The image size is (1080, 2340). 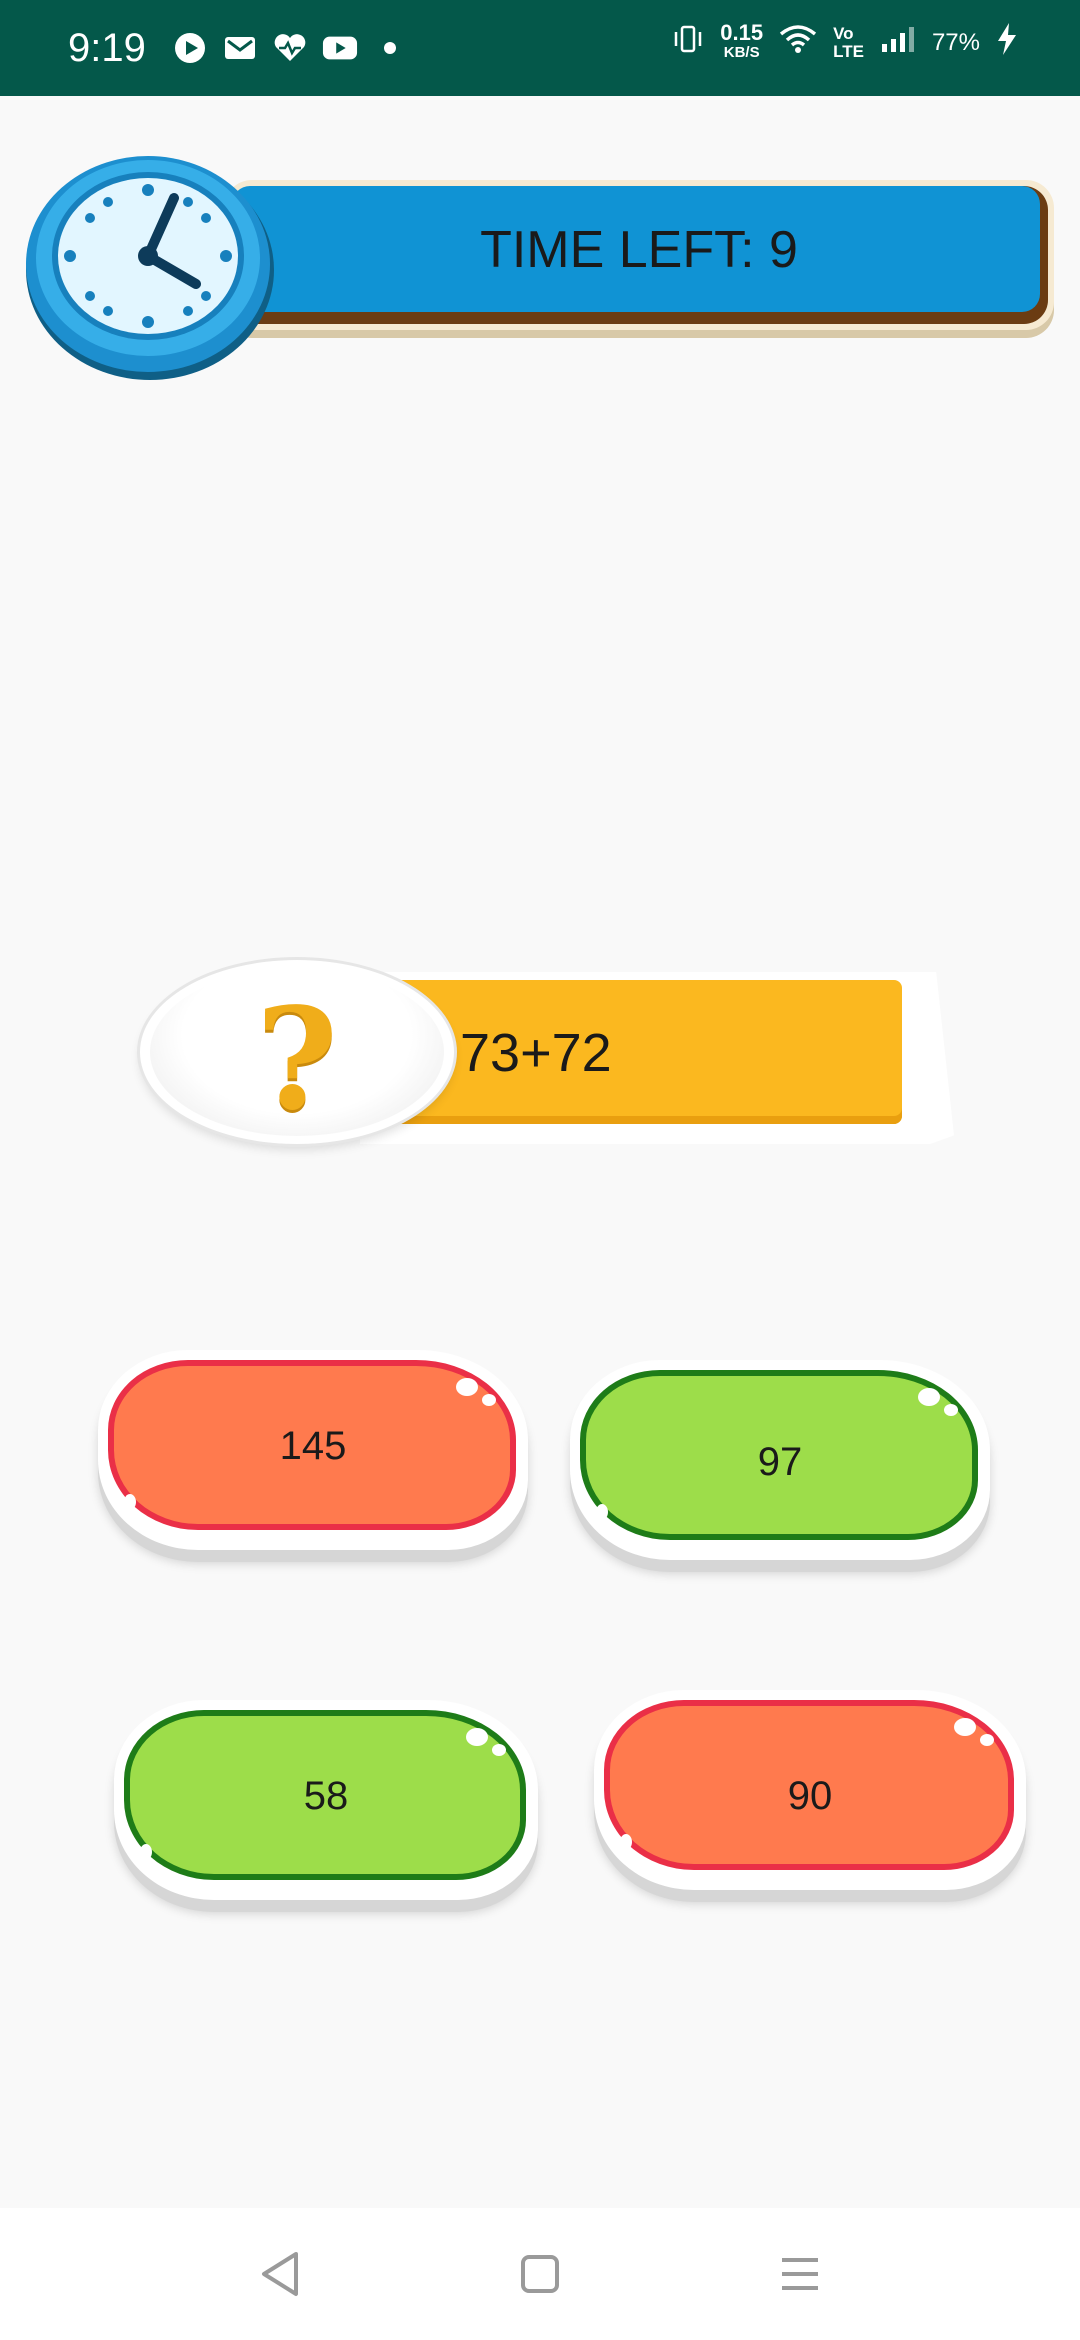 I want to click on answer-button-1: 145, so click(x=313, y=1450).